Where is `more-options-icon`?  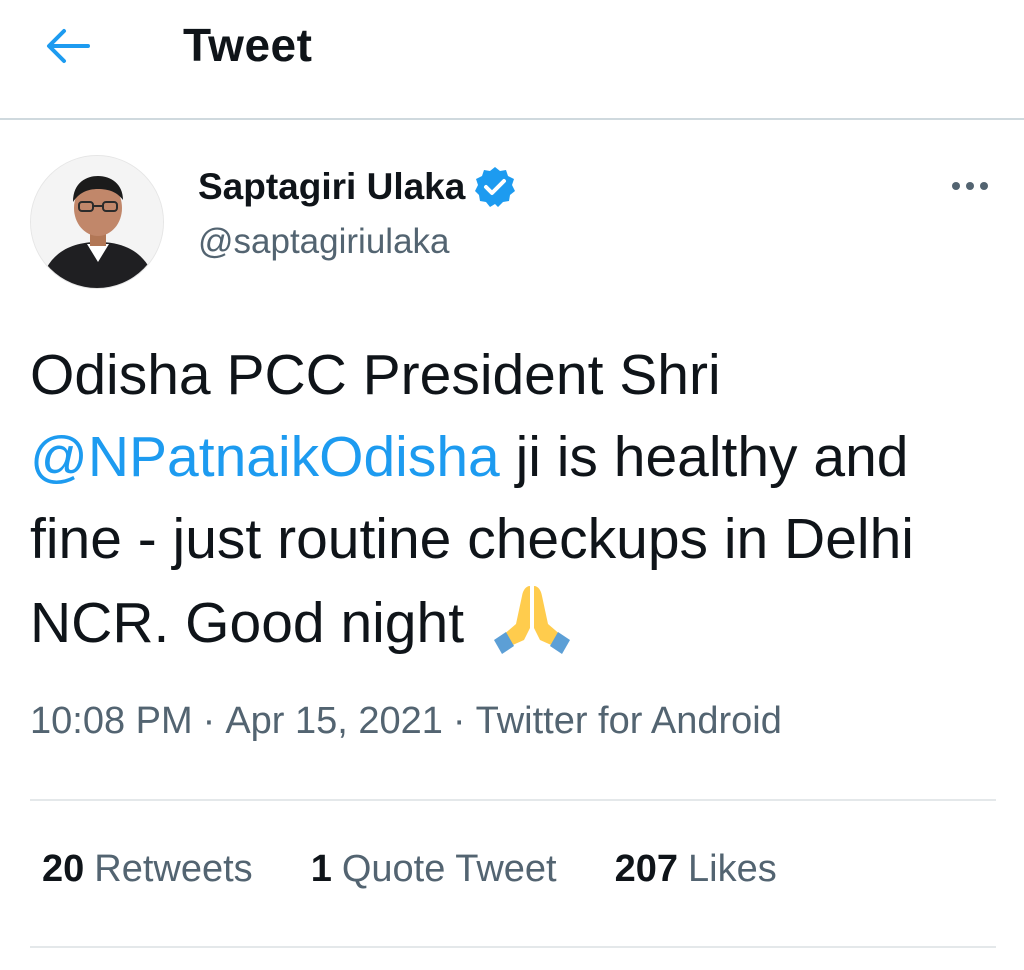 more-options-icon is located at coordinates (970, 186).